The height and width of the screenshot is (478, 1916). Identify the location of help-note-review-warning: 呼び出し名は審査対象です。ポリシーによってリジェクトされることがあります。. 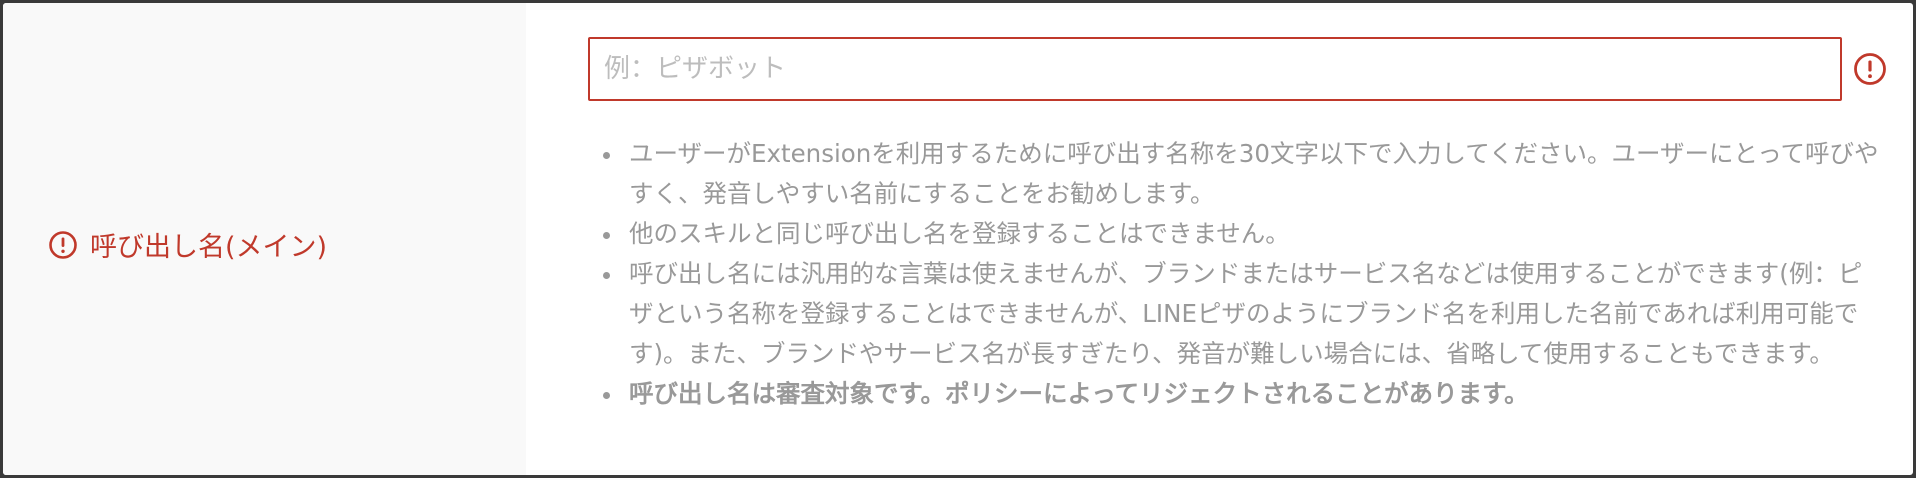
(1241, 394).